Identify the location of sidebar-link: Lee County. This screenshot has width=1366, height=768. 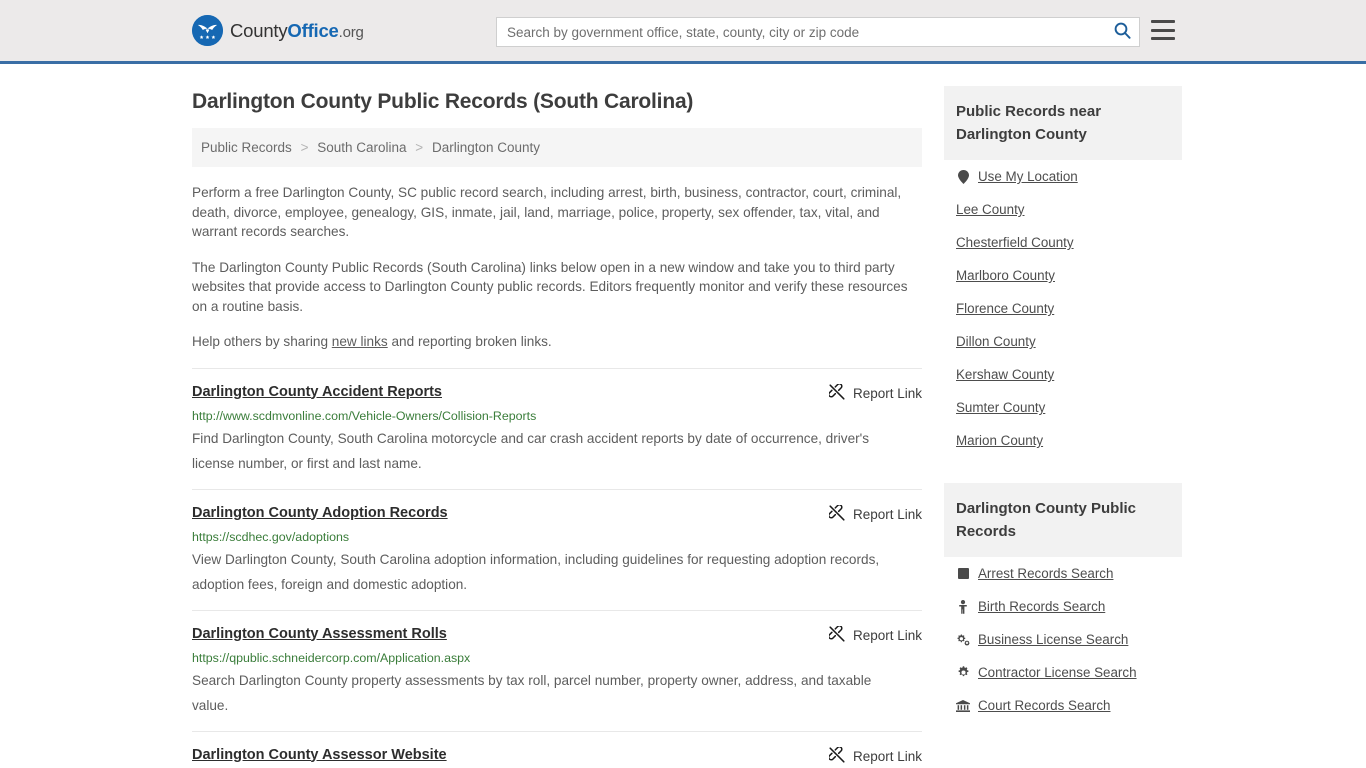
(990, 209).